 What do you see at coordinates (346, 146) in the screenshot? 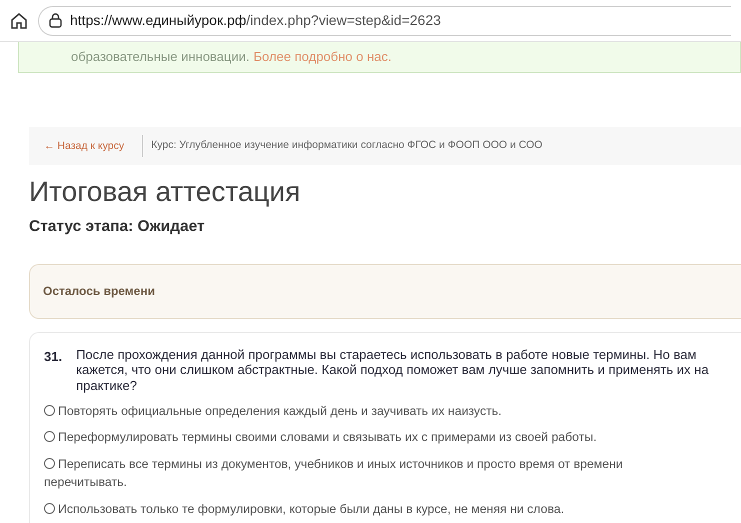
I see `course-name: Курс: Углубленное изучение информатики согласно ФГОС и ФООП ООО и СОО` at bounding box center [346, 146].